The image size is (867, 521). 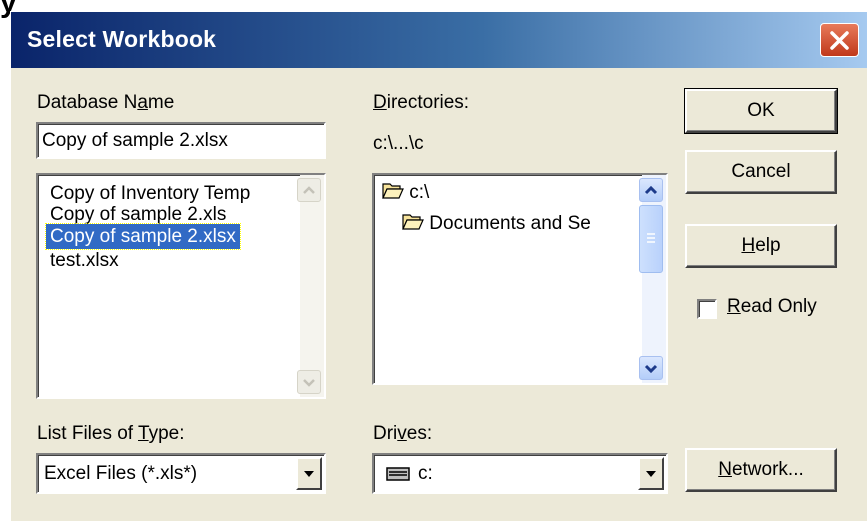 I want to click on read-only-checkbox, so click(x=707, y=309).